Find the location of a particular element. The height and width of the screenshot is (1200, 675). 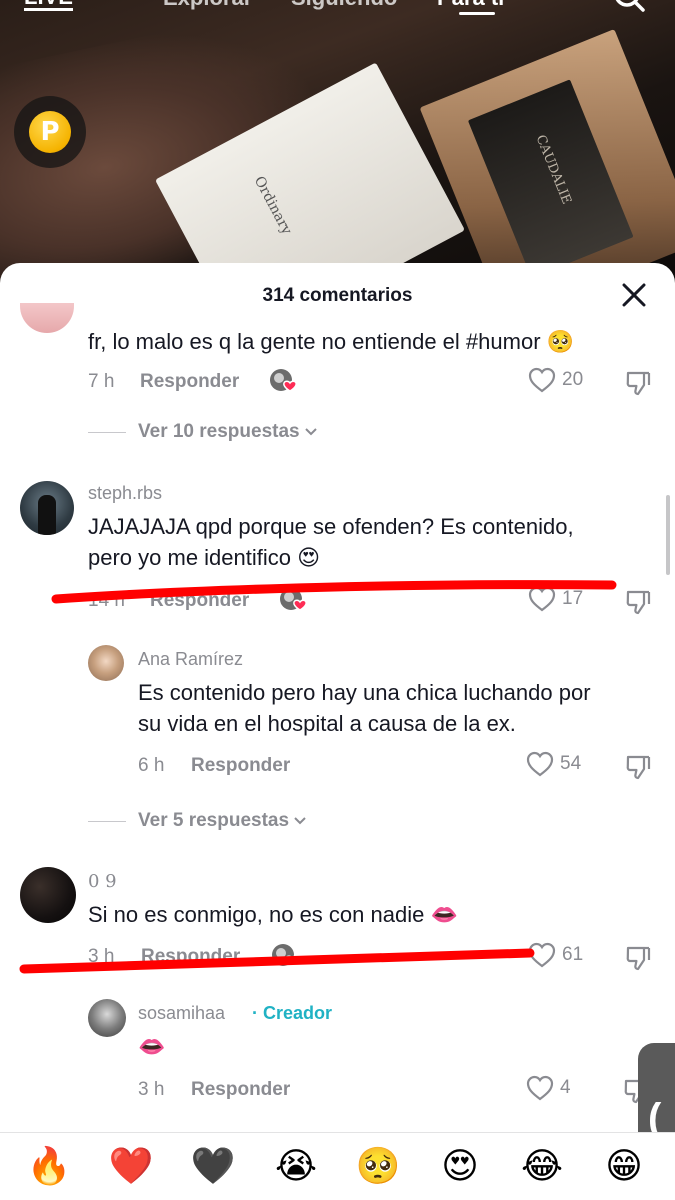

product-box-caudalie: CAUDALIE is located at coordinates (547, 164).